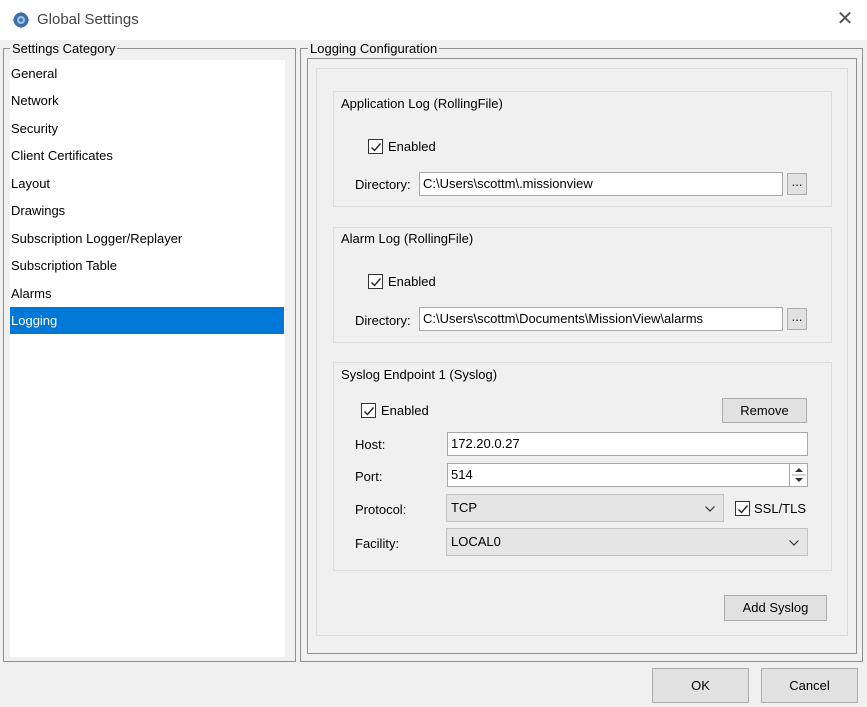 Image resolution: width=867 pixels, height=707 pixels. Describe the element at coordinates (147, 183) in the screenshot. I see `category-item-layout: Layout` at that location.